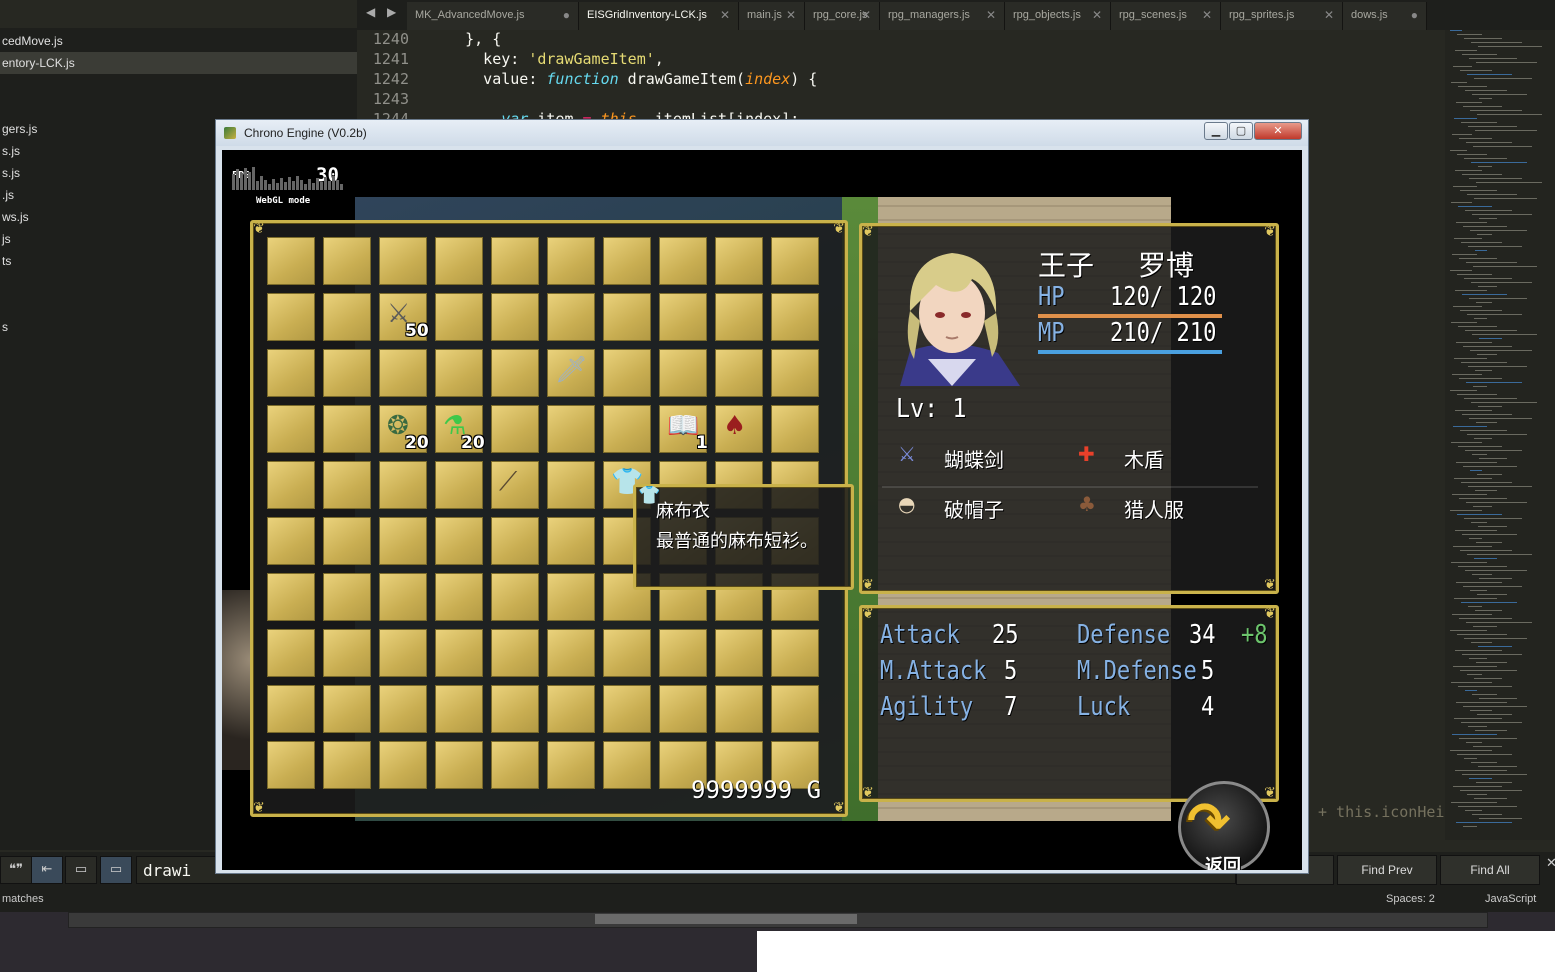  I want to click on tab-rpg-managers-js: rpg_managers.js ✕, so click(942, 16).